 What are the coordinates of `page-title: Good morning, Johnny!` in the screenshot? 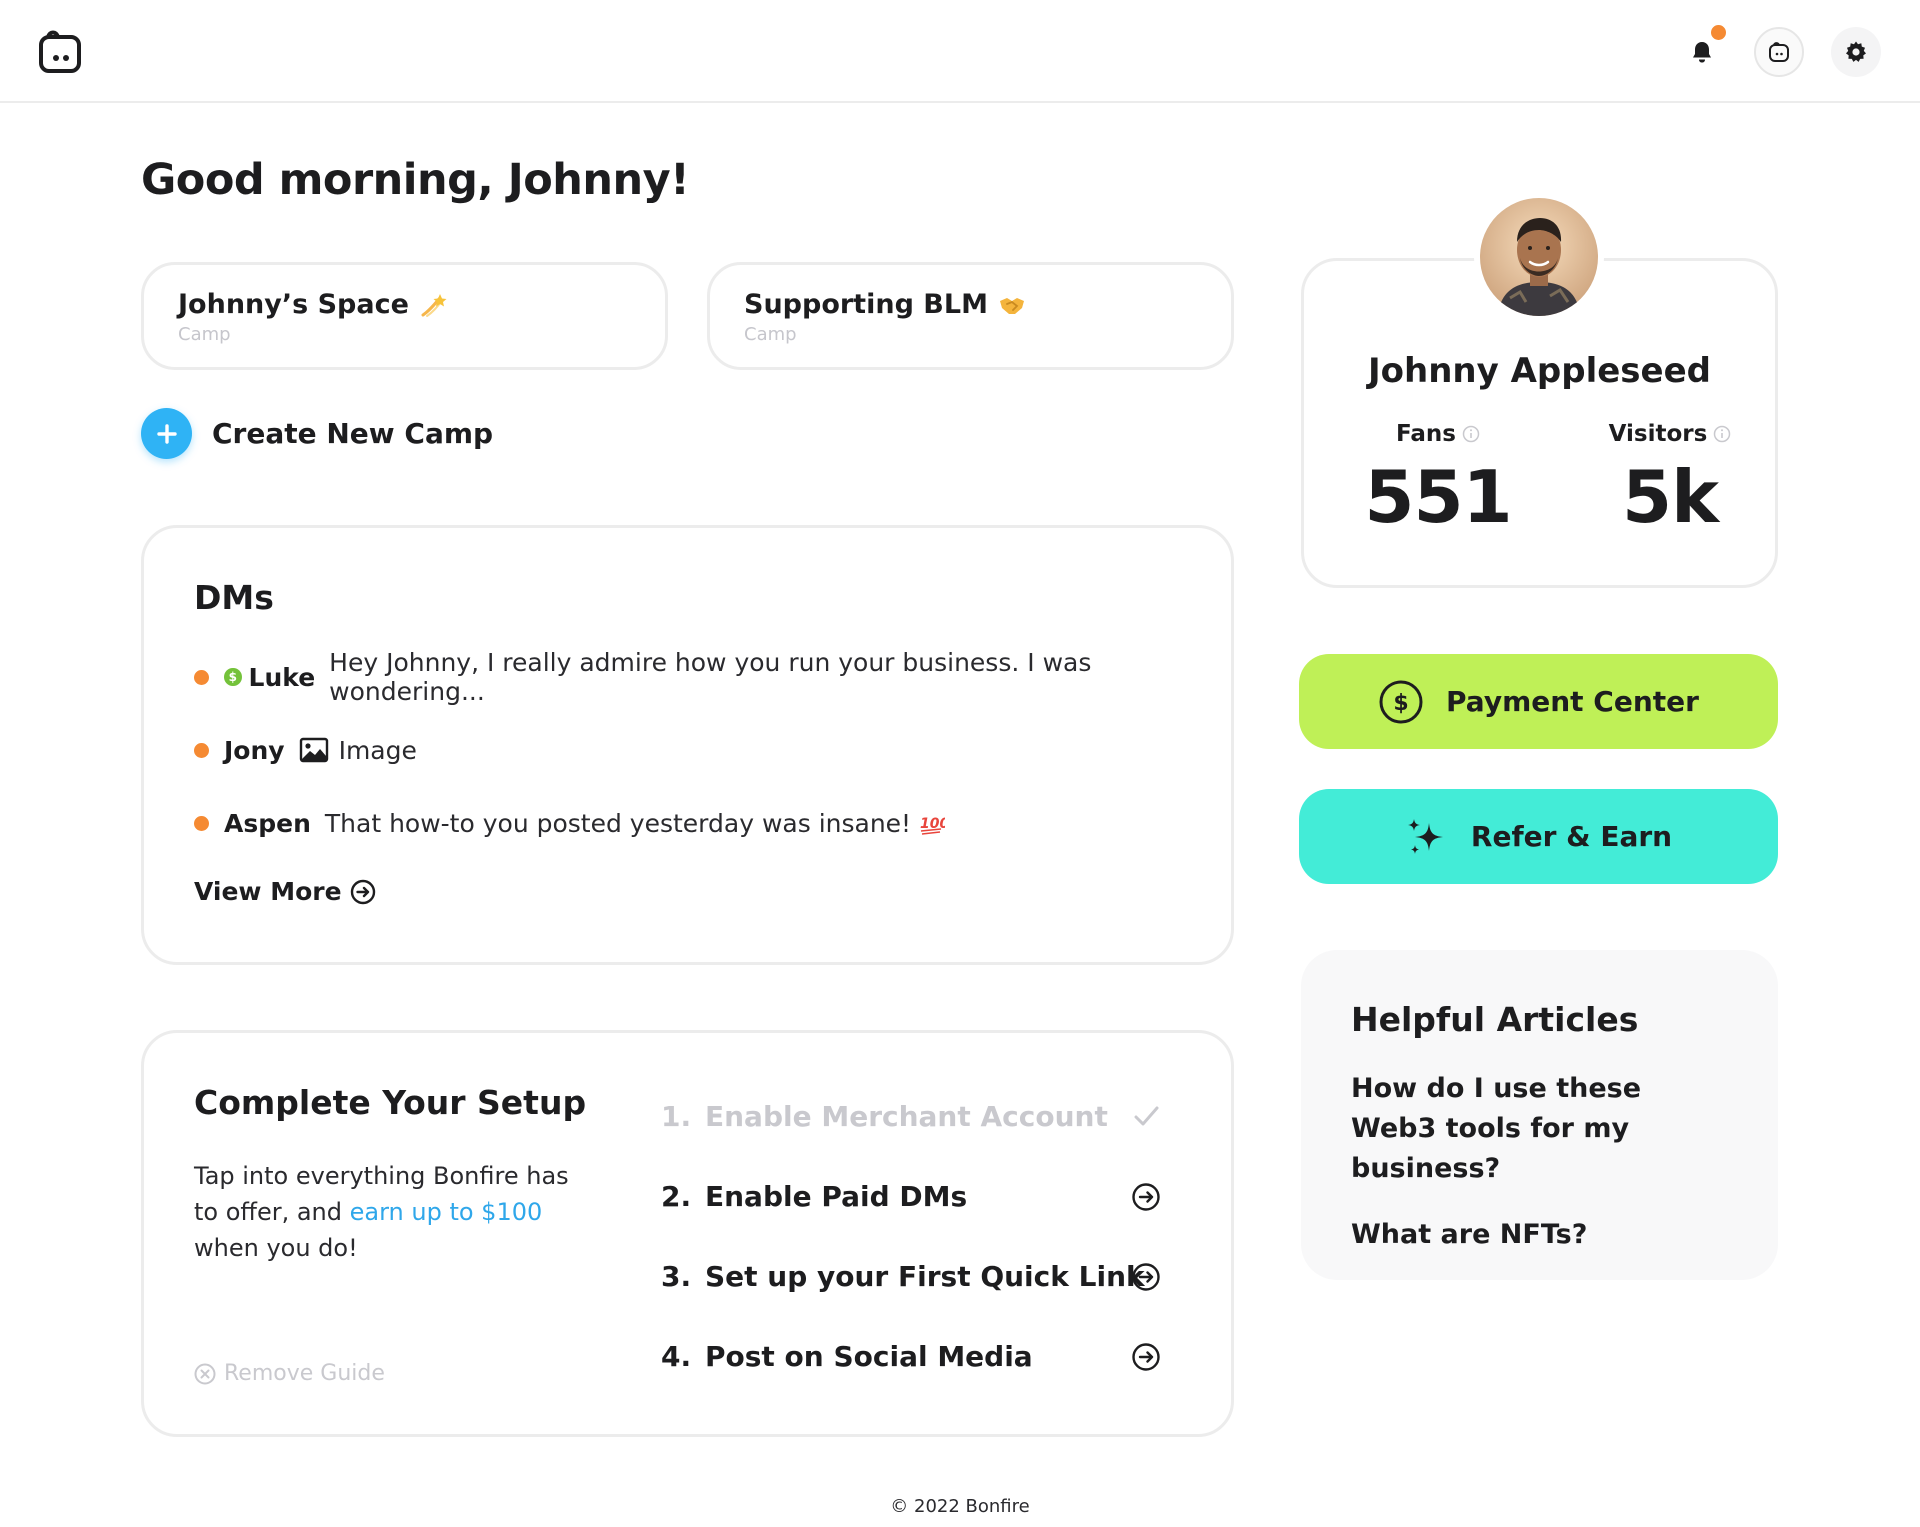 It's located at (415, 180).